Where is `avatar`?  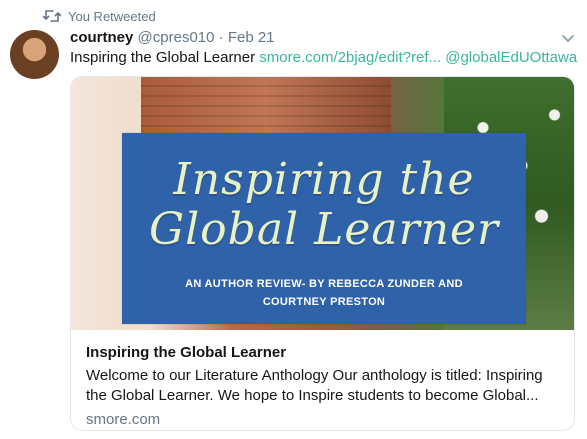 avatar is located at coordinates (34, 54).